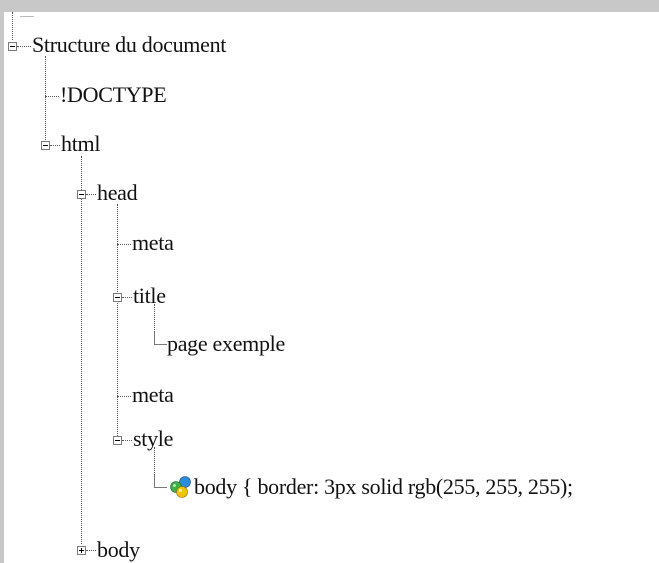  I want to click on tree-node-body: body, so click(118, 550).